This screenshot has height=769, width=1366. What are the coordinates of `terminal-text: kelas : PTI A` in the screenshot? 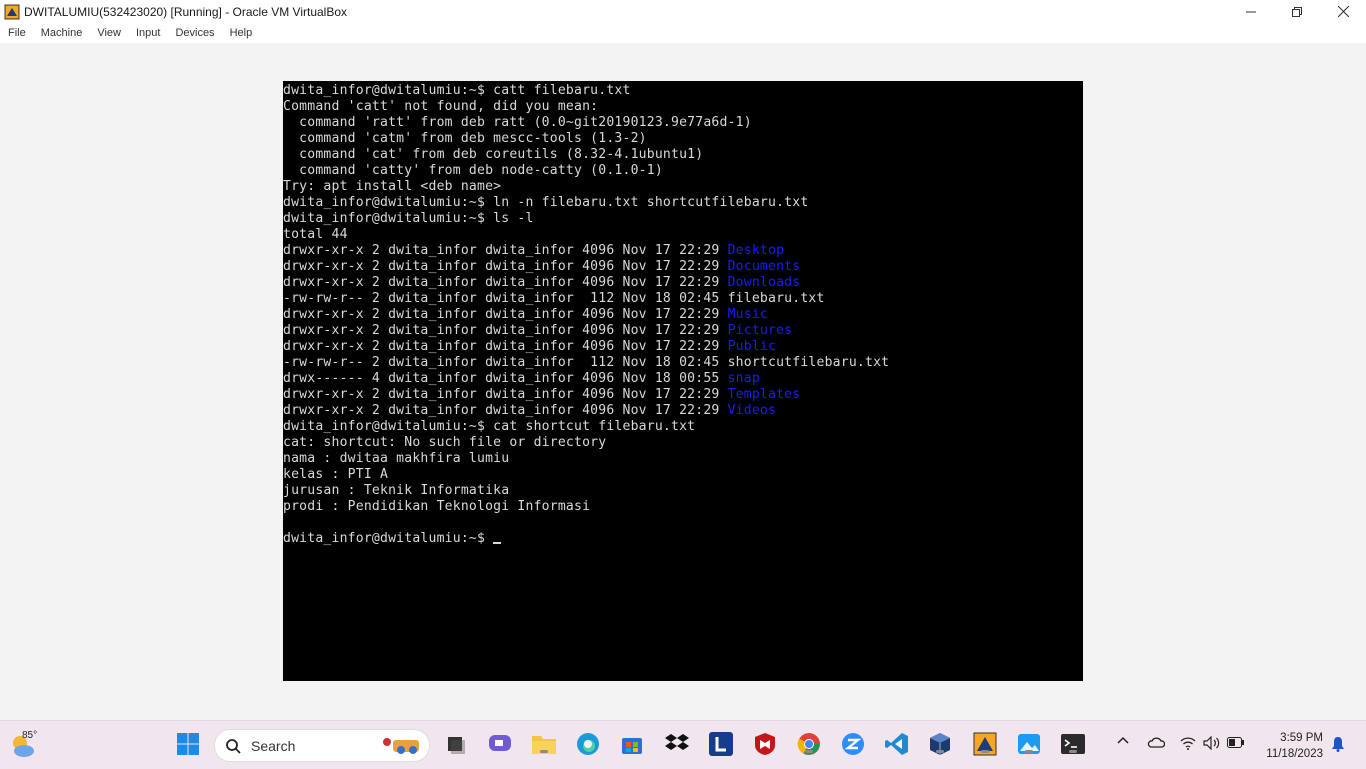 It's located at (336, 474).